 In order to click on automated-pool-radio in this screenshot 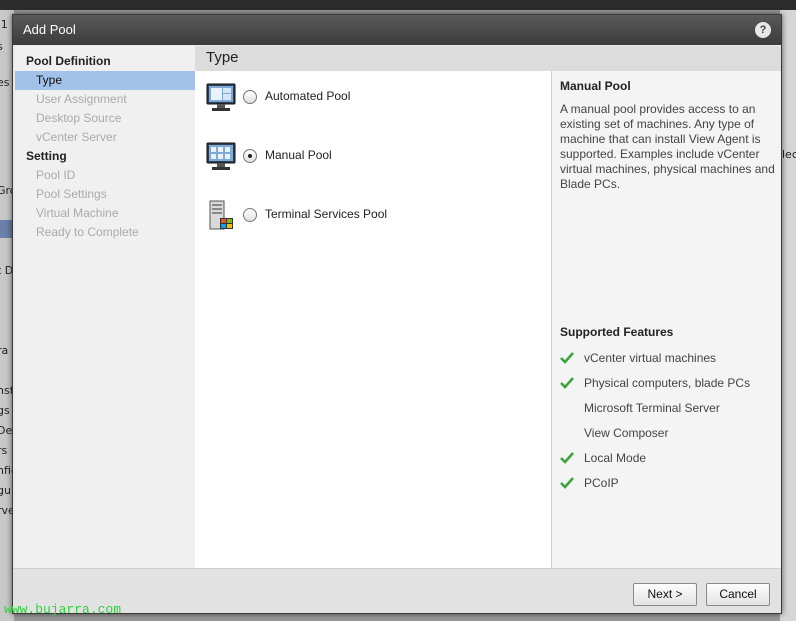, I will do `click(250, 97)`.